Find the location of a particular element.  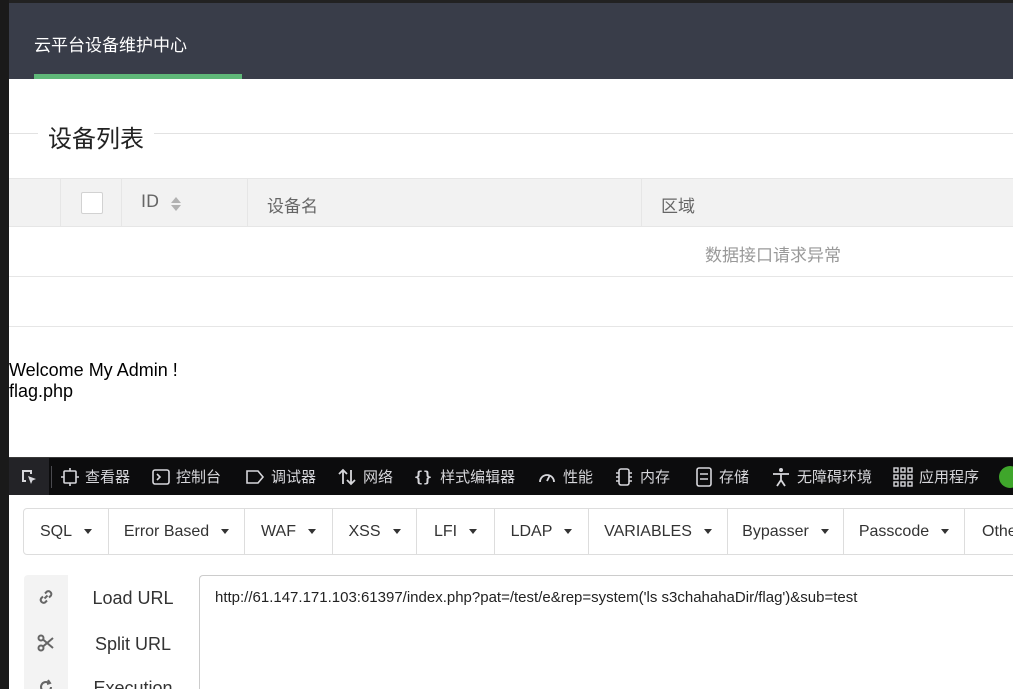

menu-ldap: LDAP is located at coordinates (542, 531).